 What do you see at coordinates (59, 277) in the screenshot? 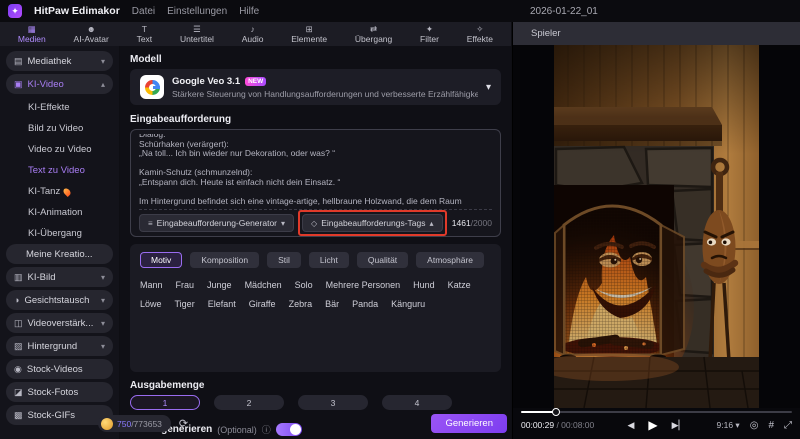
I see `sidebar-item-ki-bild: ▥ KI-Bild ▾` at bounding box center [59, 277].